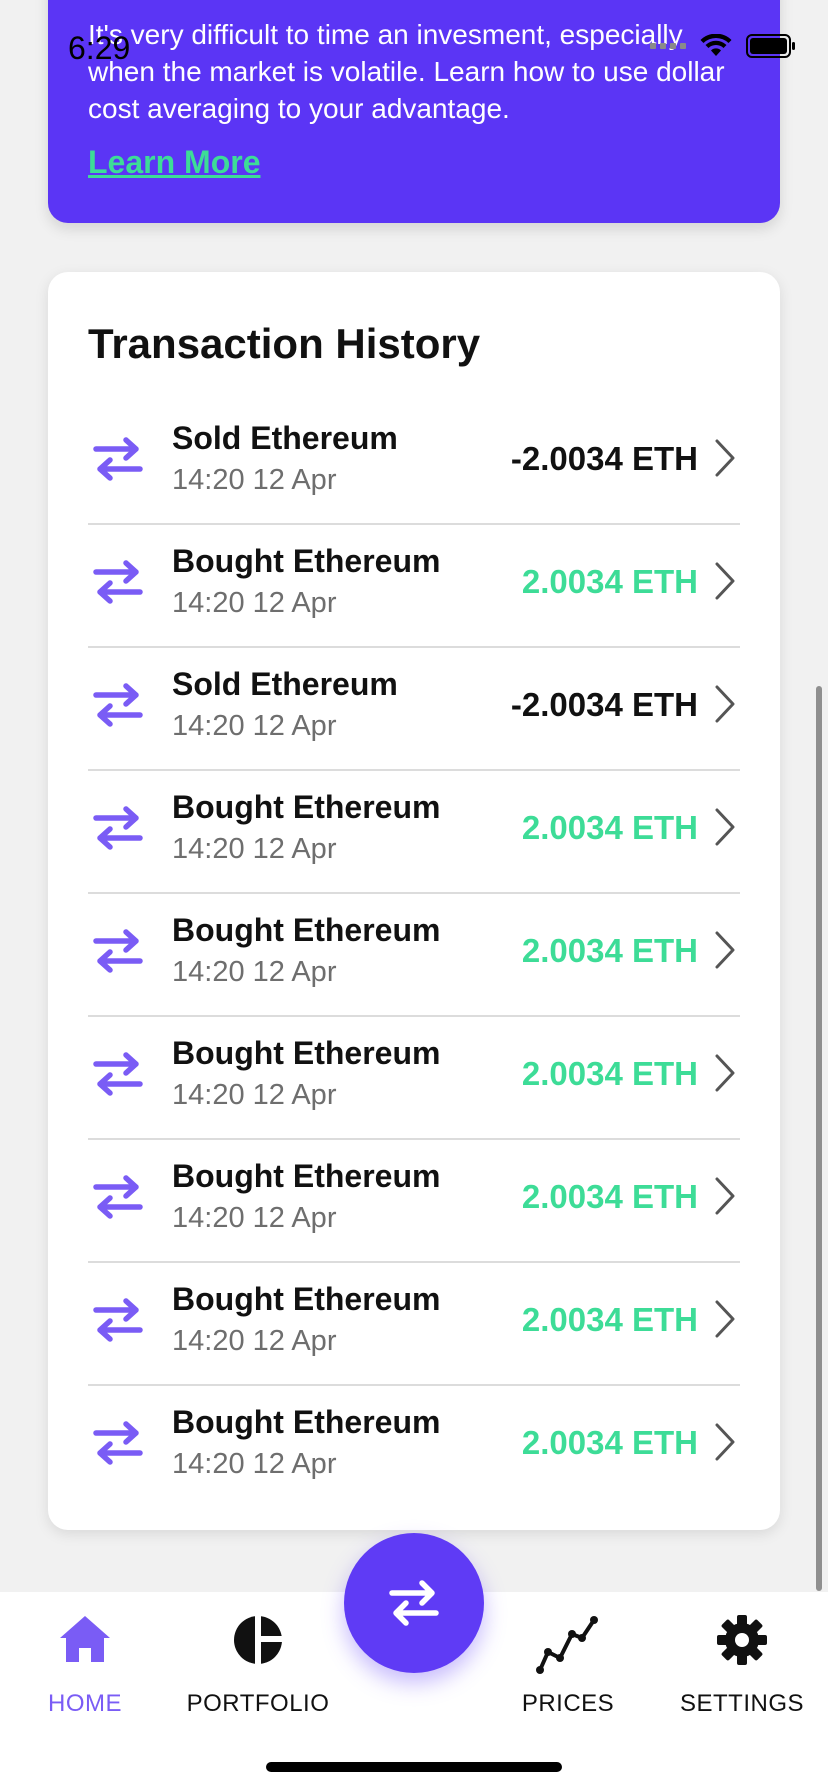  What do you see at coordinates (414, 1767) in the screenshot?
I see `home-indicator` at bounding box center [414, 1767].